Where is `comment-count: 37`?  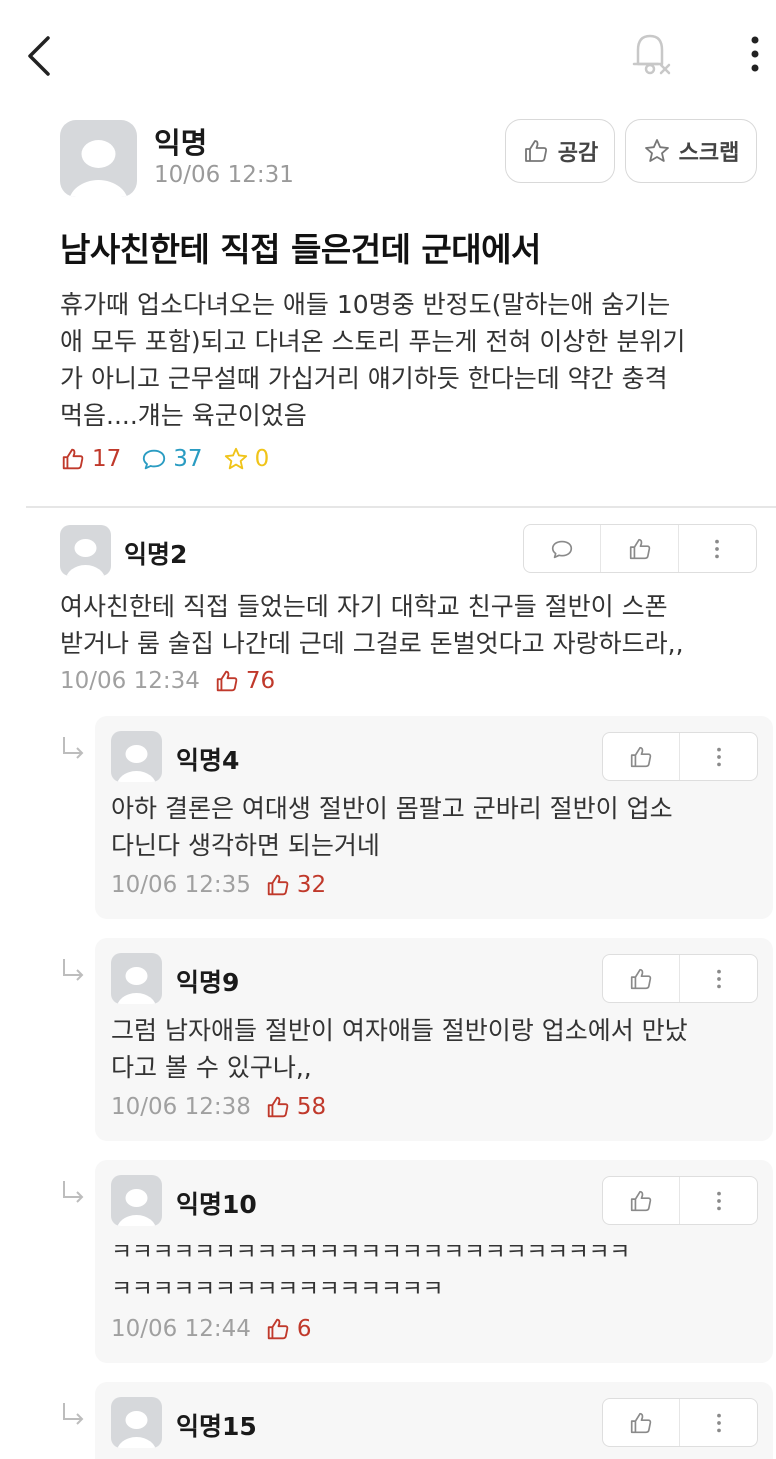
comment-count: 37 is located at coordinates (172, 459).